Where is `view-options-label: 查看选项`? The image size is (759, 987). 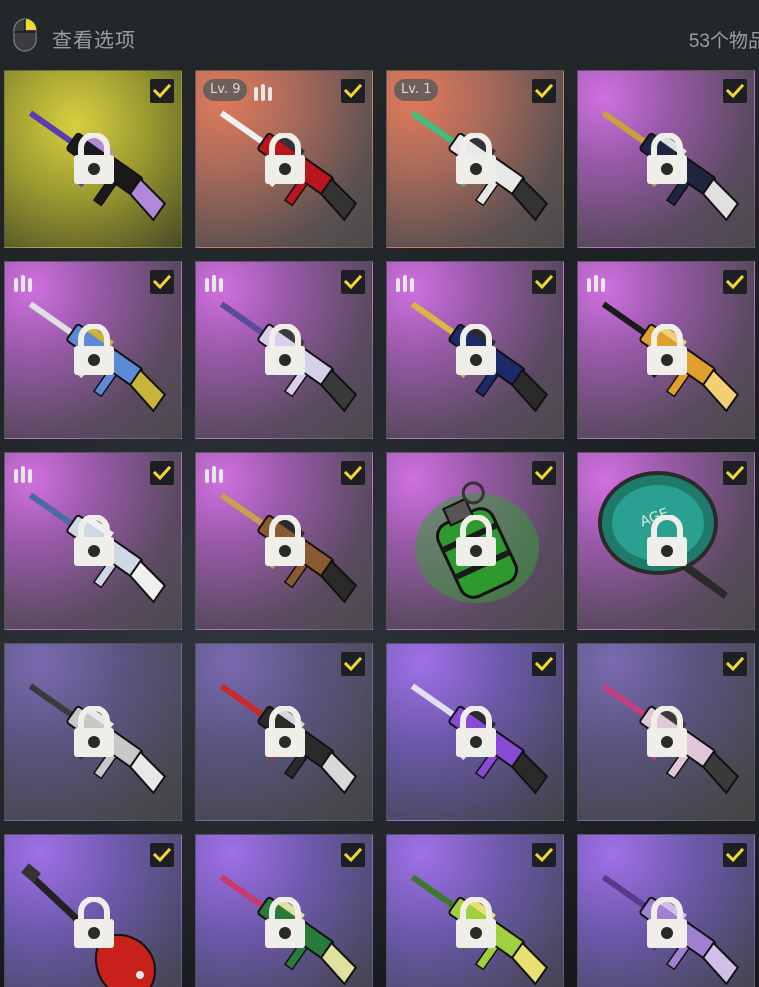
view-options-label: 查看选项 is located at coordinates (94, 38).